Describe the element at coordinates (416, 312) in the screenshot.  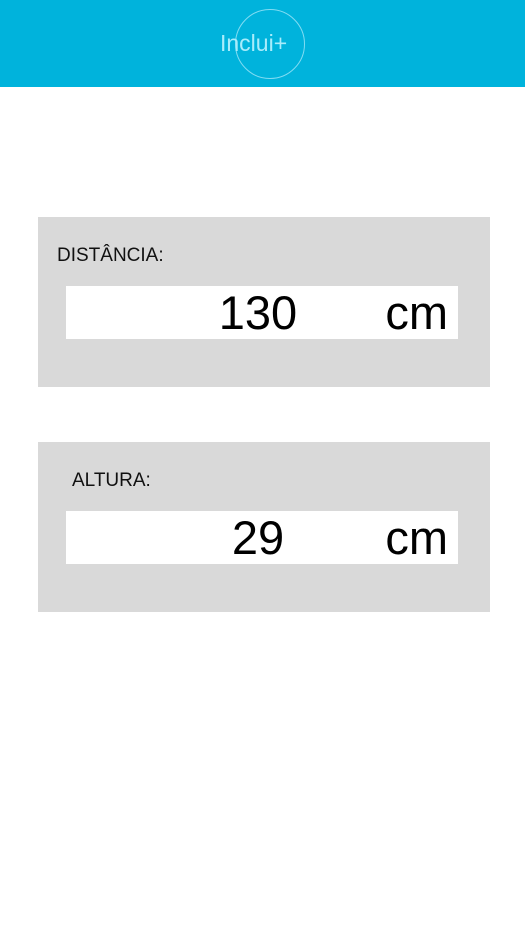
I see `distance-unit: cm` at that location.